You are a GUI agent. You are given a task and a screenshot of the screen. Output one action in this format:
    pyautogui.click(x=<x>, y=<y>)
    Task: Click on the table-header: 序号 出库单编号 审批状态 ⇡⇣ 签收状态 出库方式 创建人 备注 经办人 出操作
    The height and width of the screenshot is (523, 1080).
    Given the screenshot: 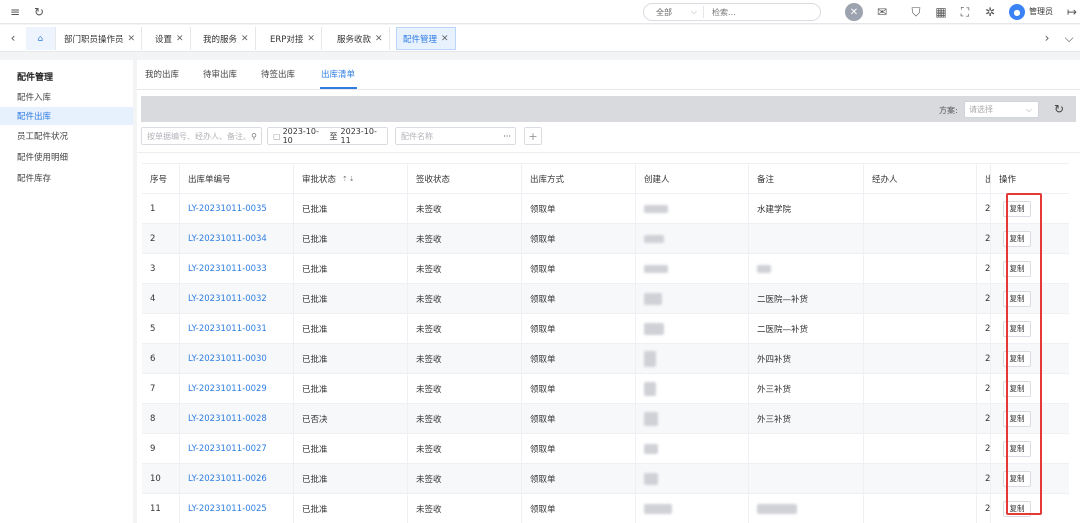 What is the action you would take?
    pyautogui.click(x=605, y=178)
    